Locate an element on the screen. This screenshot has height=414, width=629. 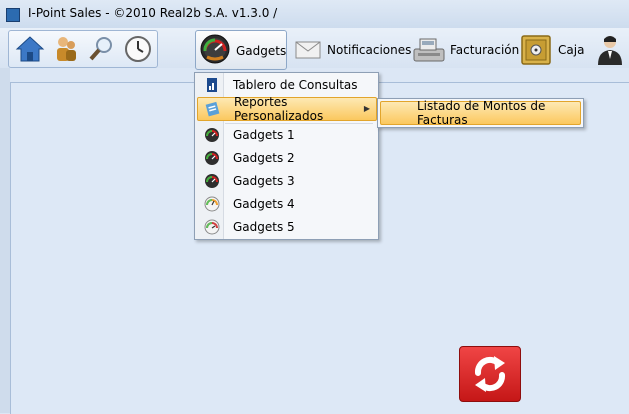
clock-icon is located at coordinates (138, 49).